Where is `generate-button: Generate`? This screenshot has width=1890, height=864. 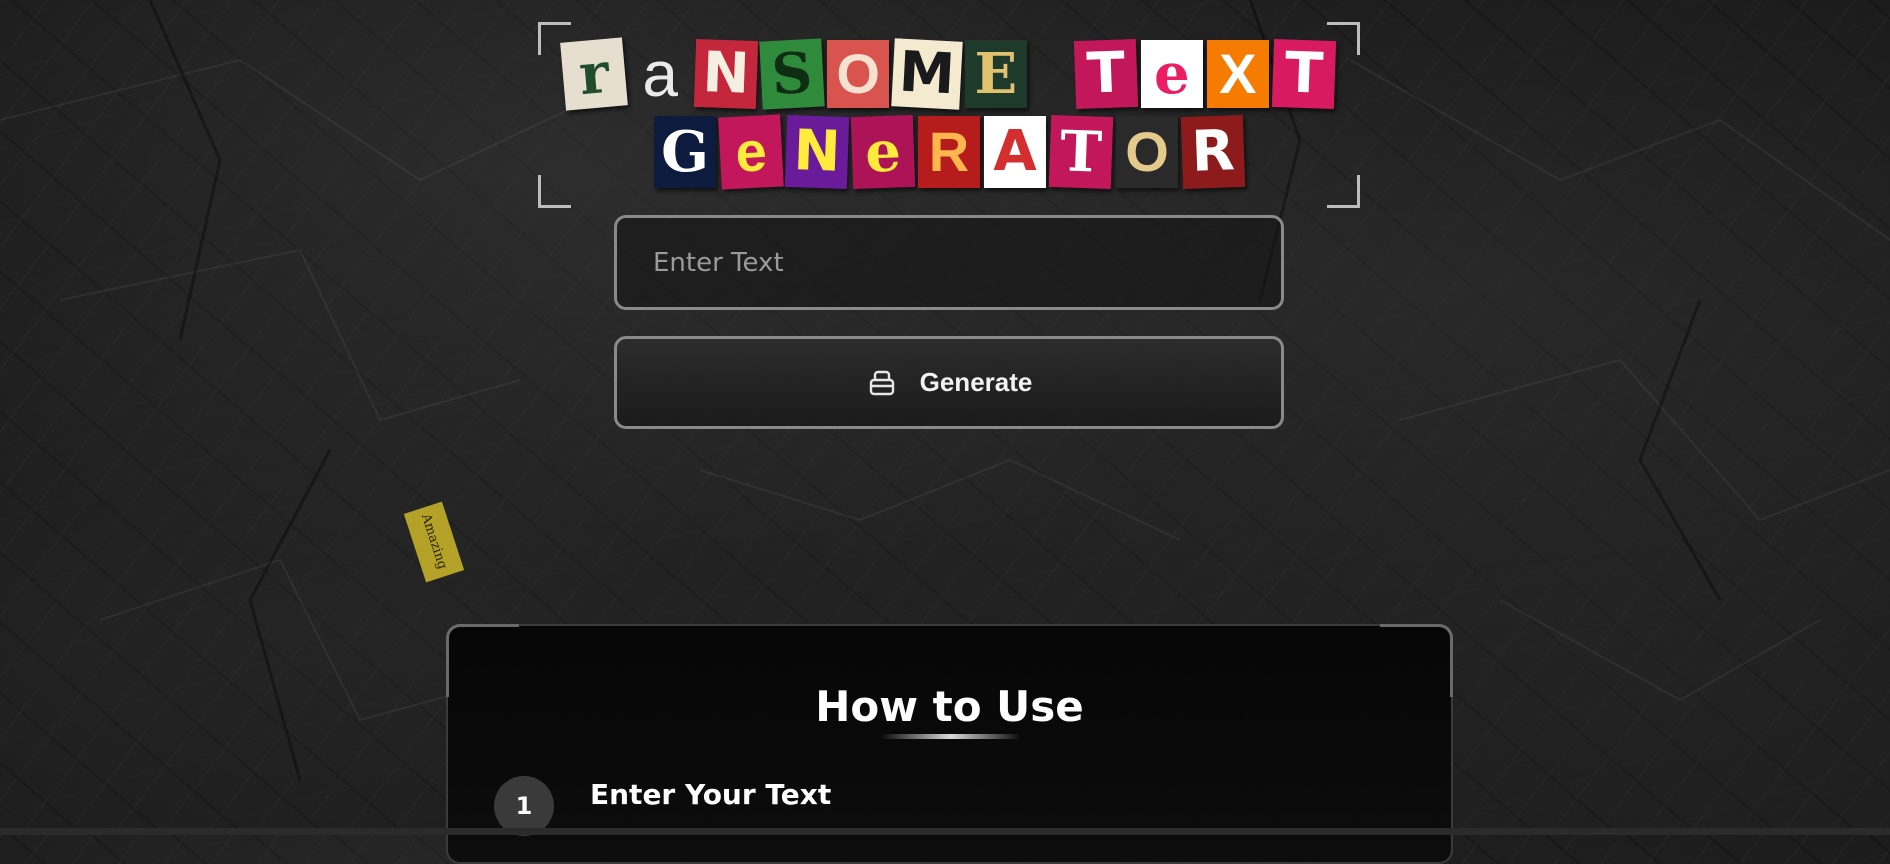
generate-button: Generate is located at coordinates (949, 382).